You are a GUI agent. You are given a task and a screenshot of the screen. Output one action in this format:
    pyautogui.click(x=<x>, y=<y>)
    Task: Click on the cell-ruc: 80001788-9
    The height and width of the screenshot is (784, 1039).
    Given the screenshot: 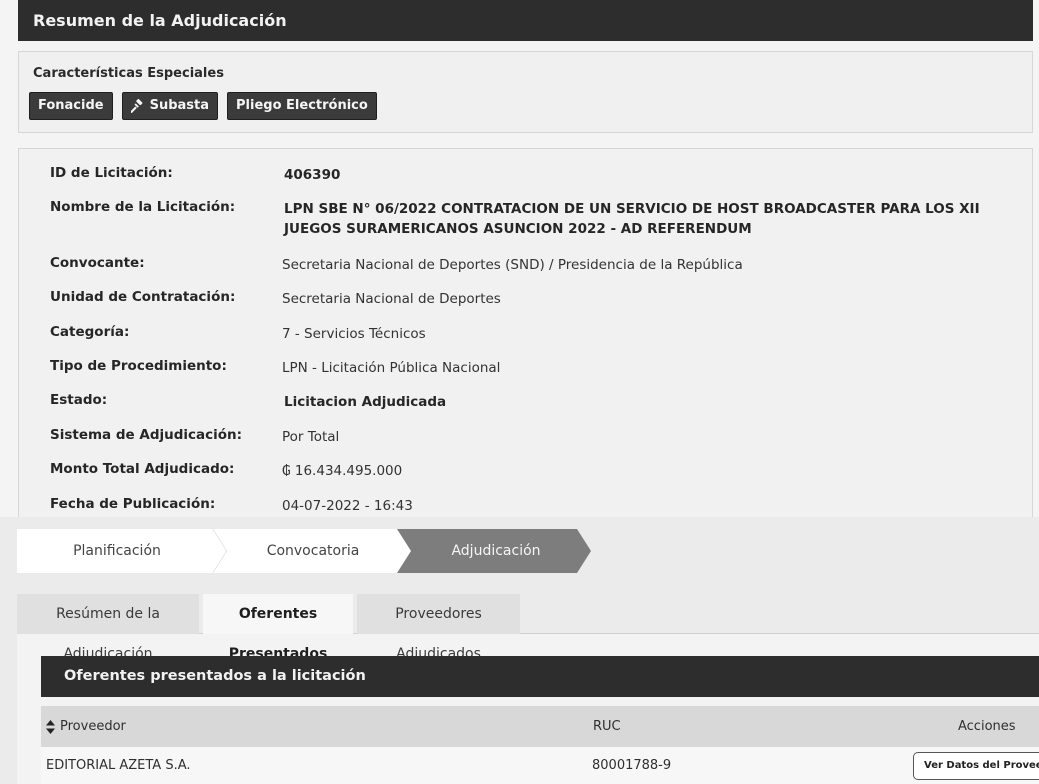 What is the action you would take?
    pyautogui.click(x=632, y=765)
    